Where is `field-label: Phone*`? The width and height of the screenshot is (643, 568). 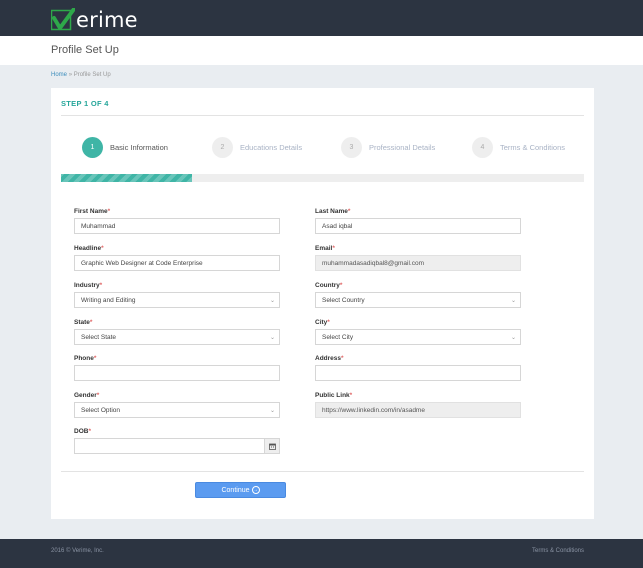 field-label: Phone* is located at coordinates (85, 358).